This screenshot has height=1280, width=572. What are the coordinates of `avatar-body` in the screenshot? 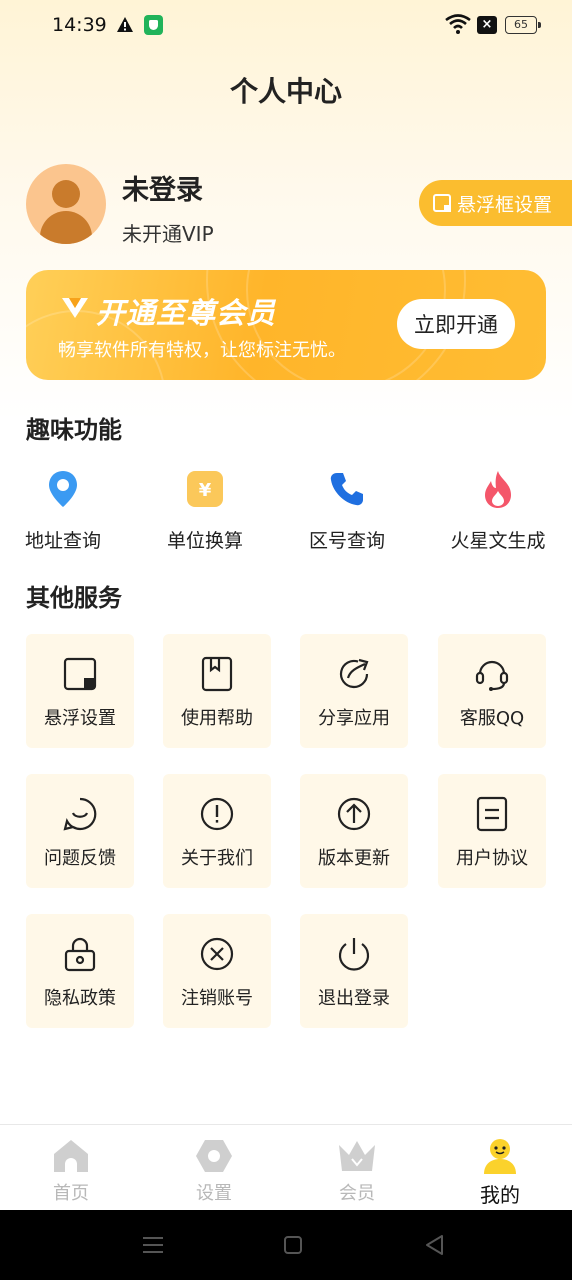 It's located at (66, 227).